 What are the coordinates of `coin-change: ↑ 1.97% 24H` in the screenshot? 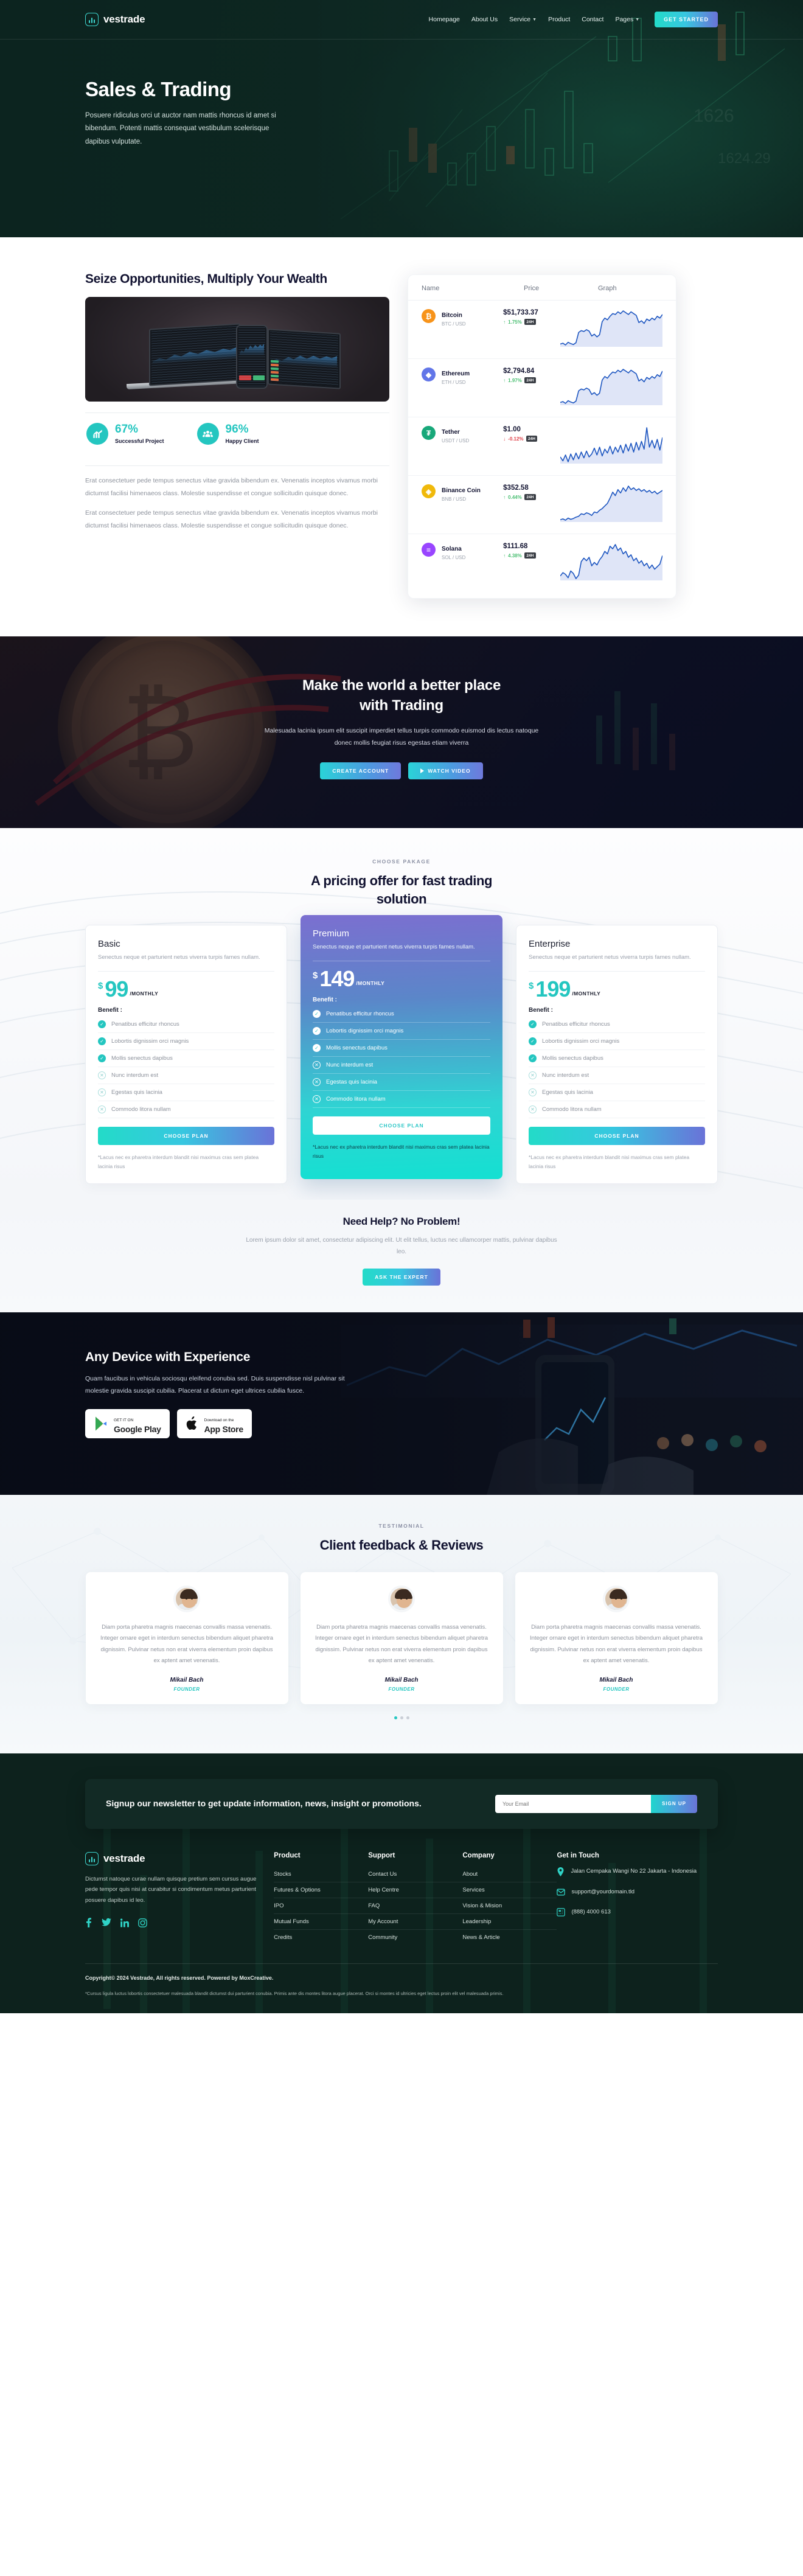 It's located at (530, 380).